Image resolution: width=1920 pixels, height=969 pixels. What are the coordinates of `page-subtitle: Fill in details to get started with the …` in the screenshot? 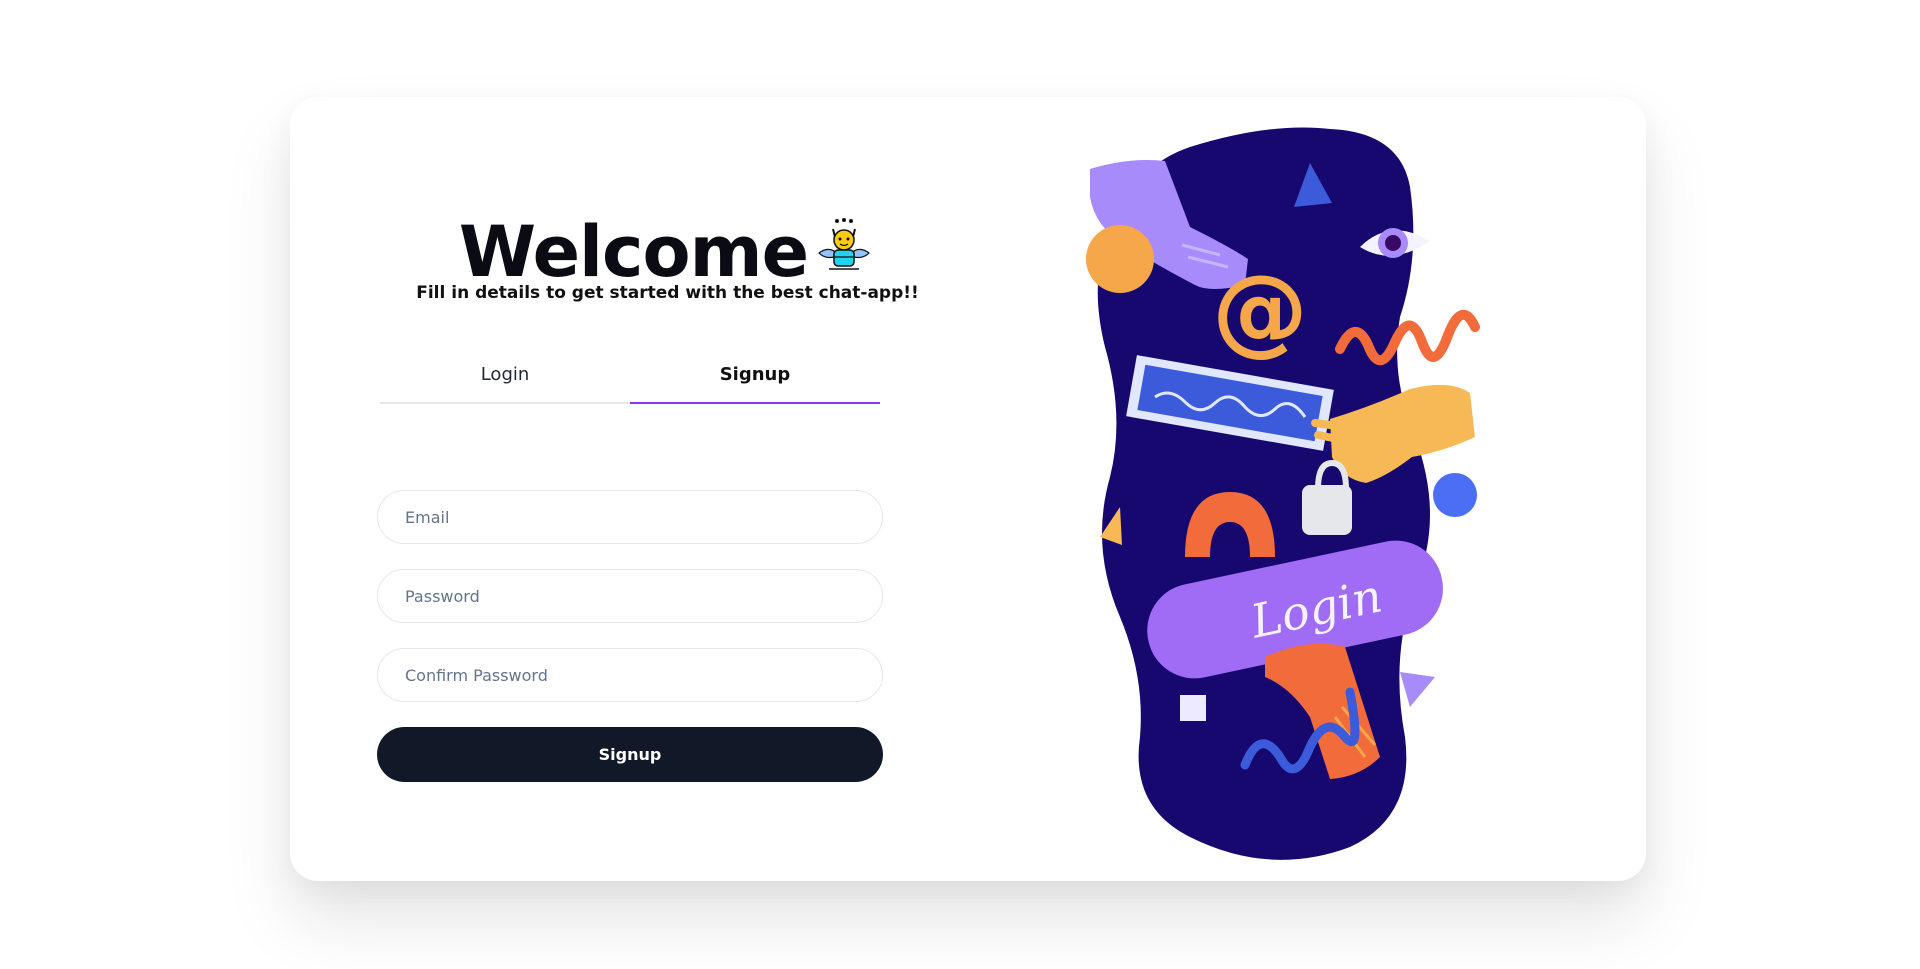 It's located at (667, 293).